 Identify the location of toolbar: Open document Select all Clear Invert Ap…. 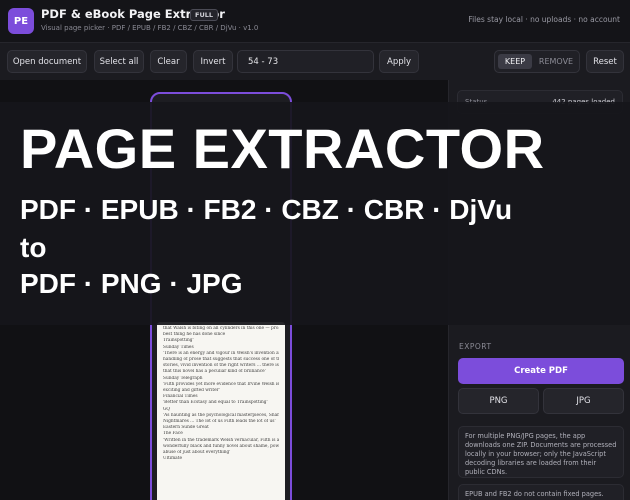
(315, 61).